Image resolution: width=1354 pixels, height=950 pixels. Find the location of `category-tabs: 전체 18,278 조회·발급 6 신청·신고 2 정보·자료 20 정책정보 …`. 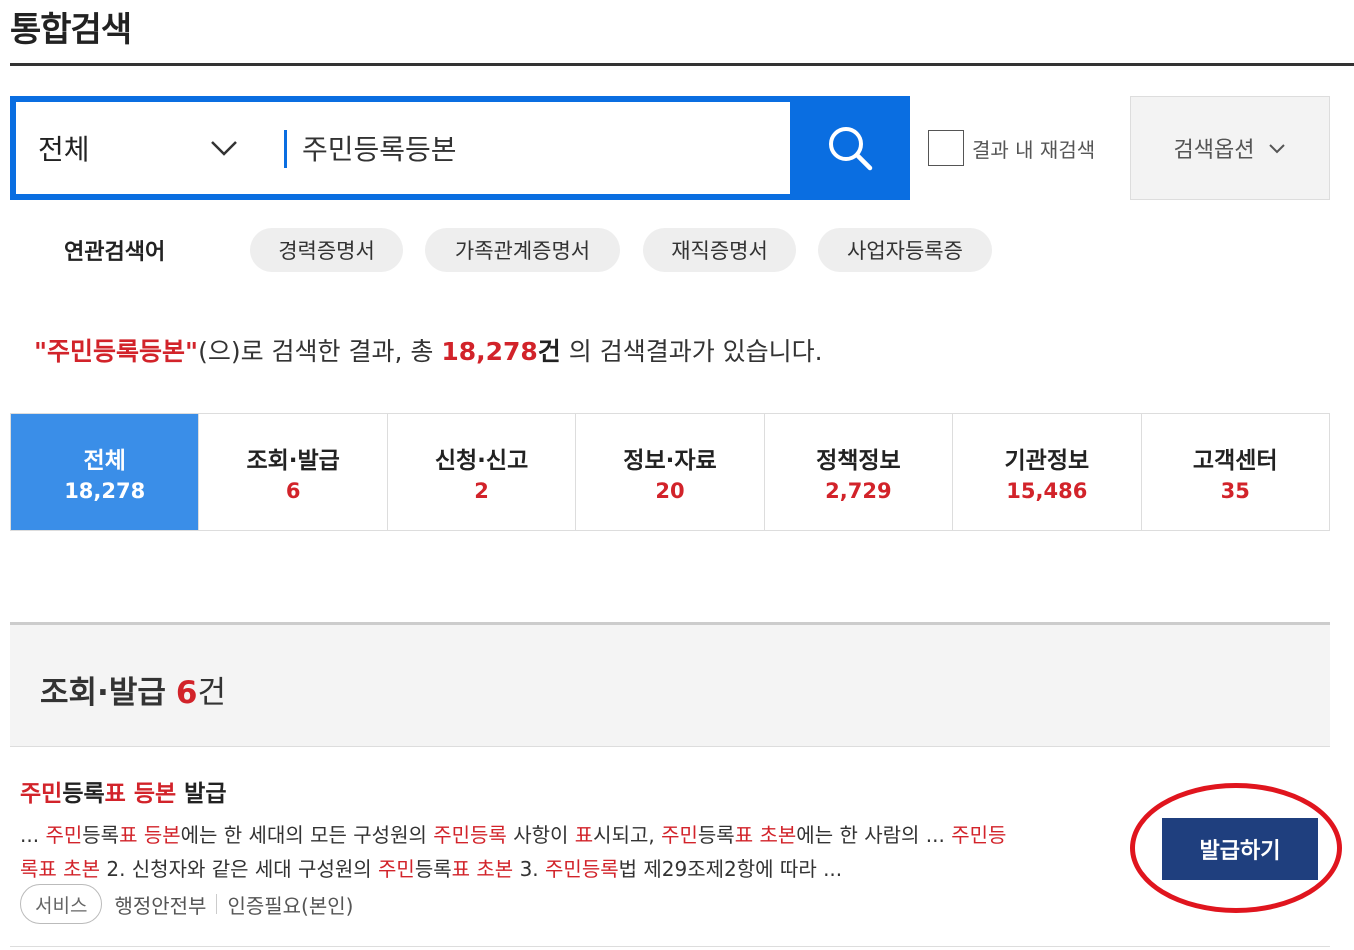

category-tabs: 전체 18,278 조회·발급 6 신청·신고 2 정보·자료 20 정책정보 … is located at coordinates (670, 472).